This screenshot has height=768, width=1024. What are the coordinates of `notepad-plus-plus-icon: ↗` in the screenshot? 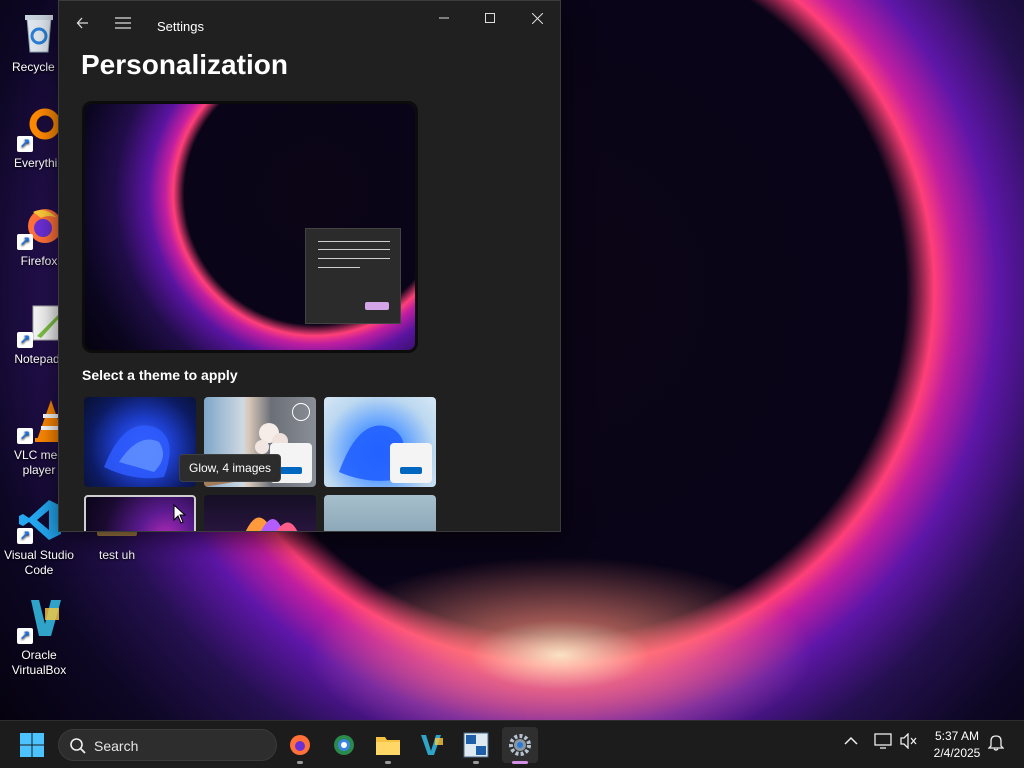 It's located at (39, 324).